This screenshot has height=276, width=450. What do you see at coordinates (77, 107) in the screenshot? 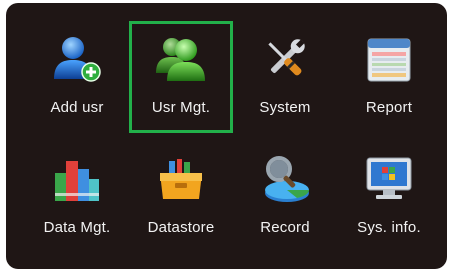
I see `menu-item-label: Add usr` at bounding box center [77, 107].